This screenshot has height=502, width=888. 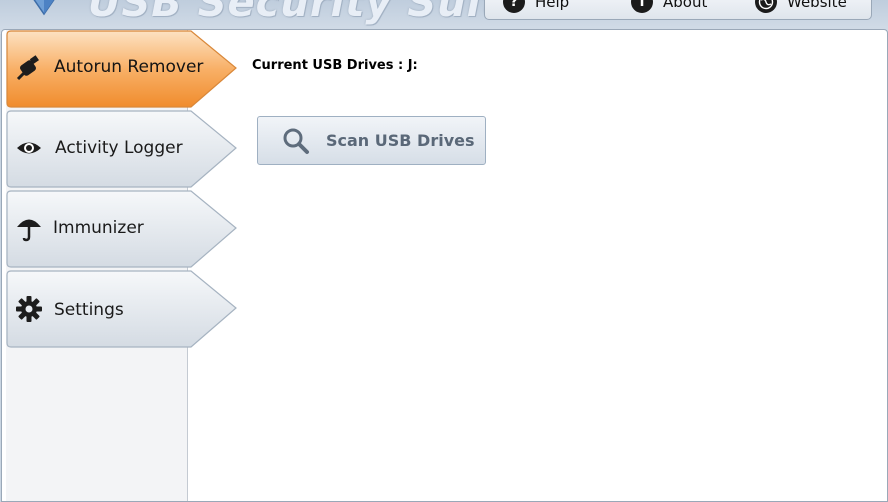 What do you see at coordinates (29, 148) in the screenshot?
I see `eye-icon` at bounding box center [29, 148].